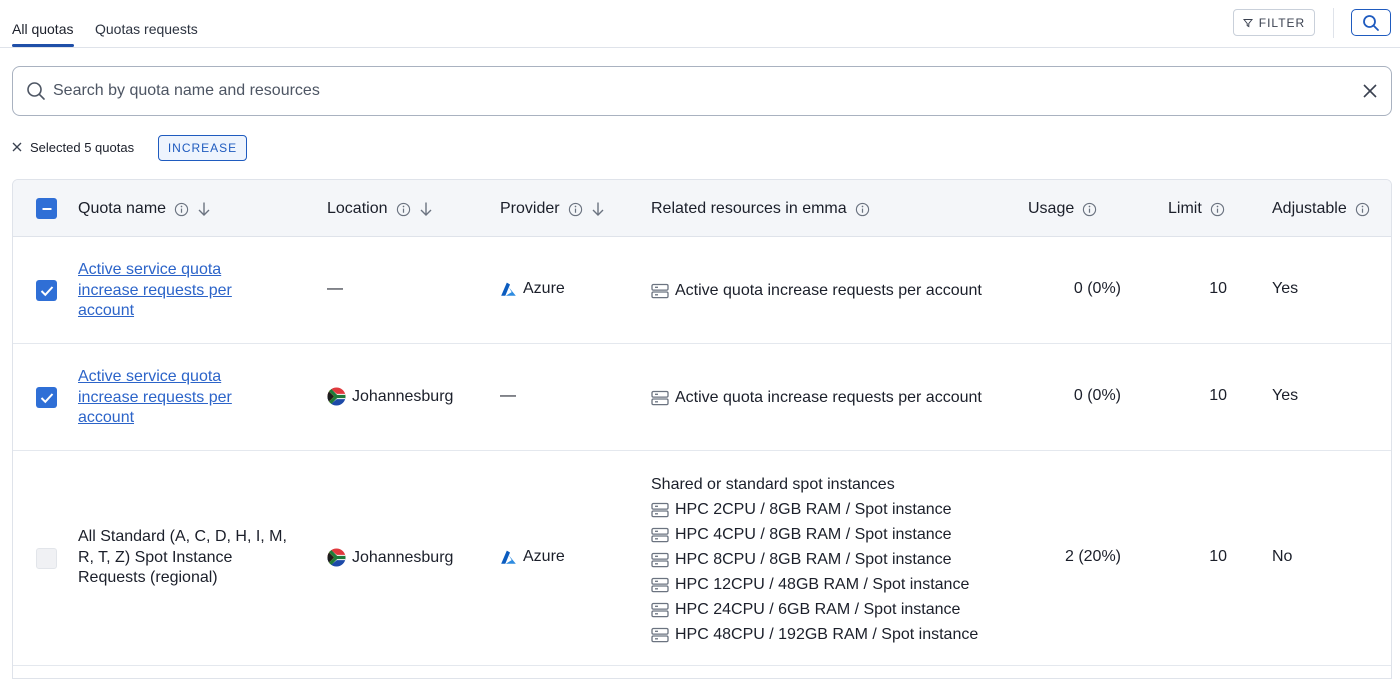  I want to click on column-label: Provider, so click(530, 208).